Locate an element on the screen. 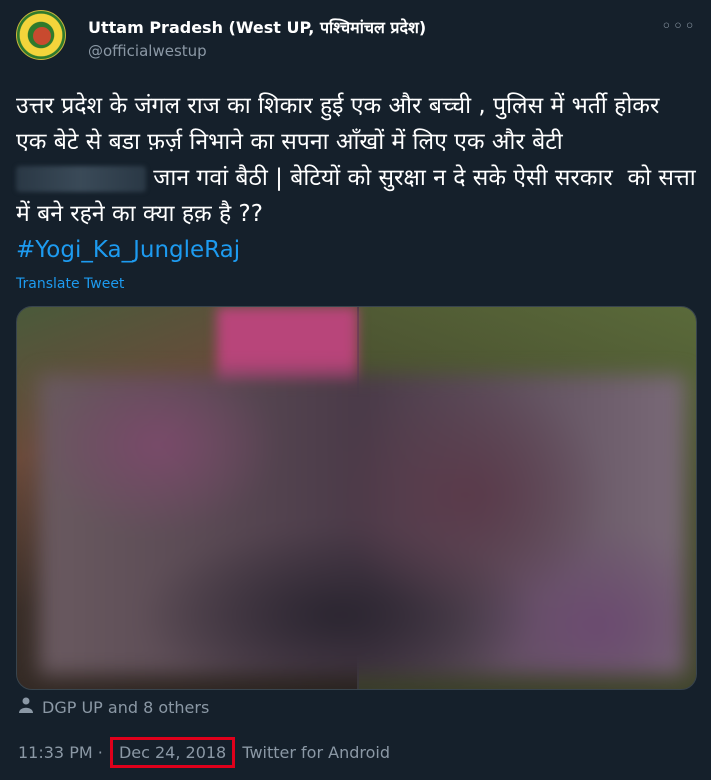 The image size is (711, 780). tweet-time: 11:33 PM is located at coordinates (55, 752).